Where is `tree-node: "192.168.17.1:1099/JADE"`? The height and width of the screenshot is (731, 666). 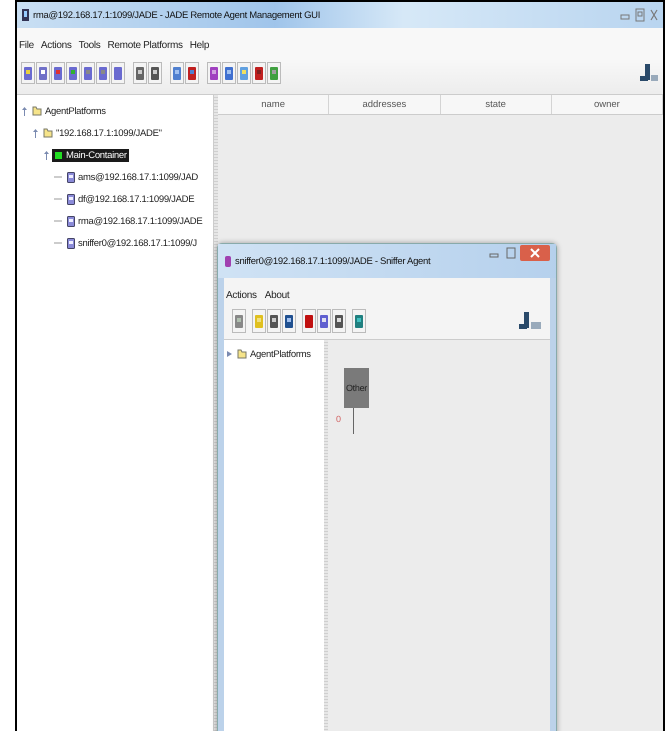 tree-node: "192.168.17.1:1099/JADE" is located at coordinates (102, 133).